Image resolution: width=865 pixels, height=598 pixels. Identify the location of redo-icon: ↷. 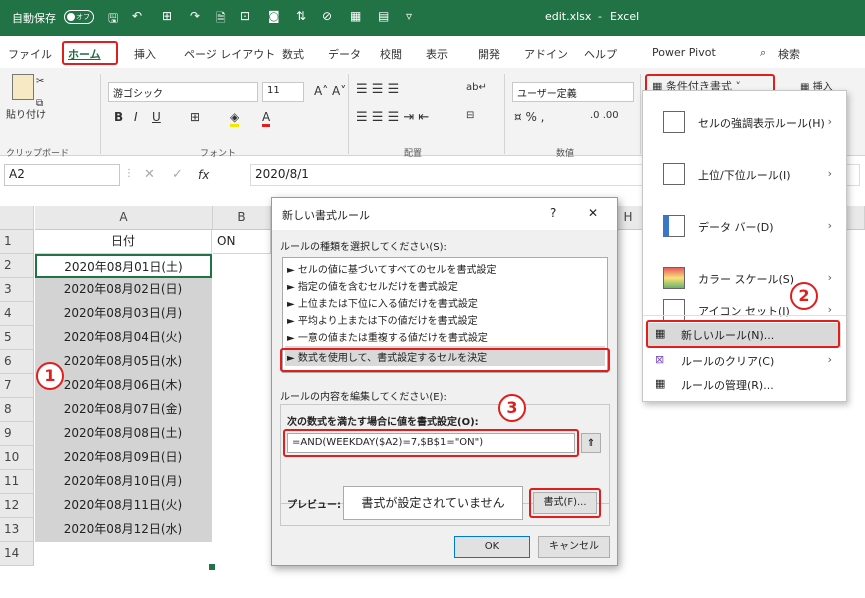
(195, 16).